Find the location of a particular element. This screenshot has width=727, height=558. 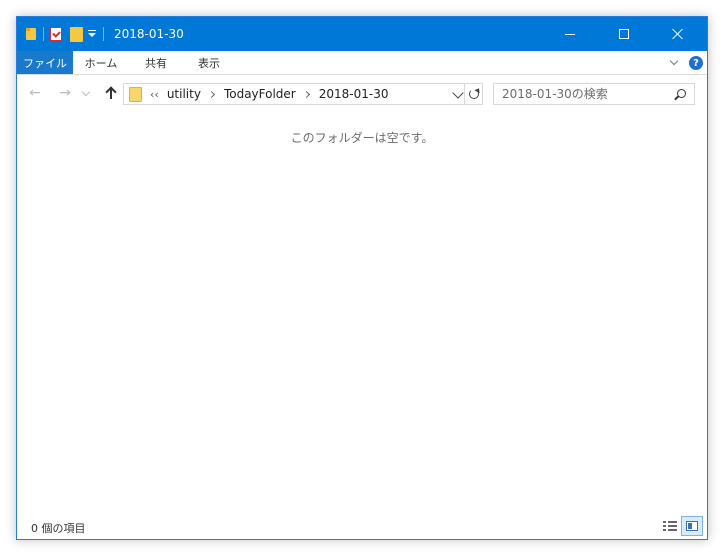

ribbon-tabs: ファイル ホーム 共有 表示 ? is located at coordinates (362, 63).